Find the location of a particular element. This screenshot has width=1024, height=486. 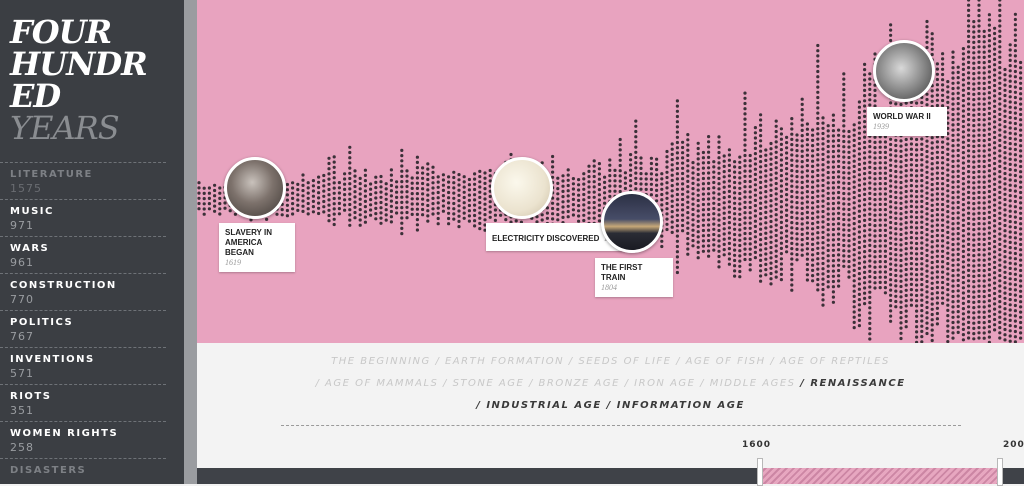

category-name: DISASTERS is located at coordinates (48, 470).